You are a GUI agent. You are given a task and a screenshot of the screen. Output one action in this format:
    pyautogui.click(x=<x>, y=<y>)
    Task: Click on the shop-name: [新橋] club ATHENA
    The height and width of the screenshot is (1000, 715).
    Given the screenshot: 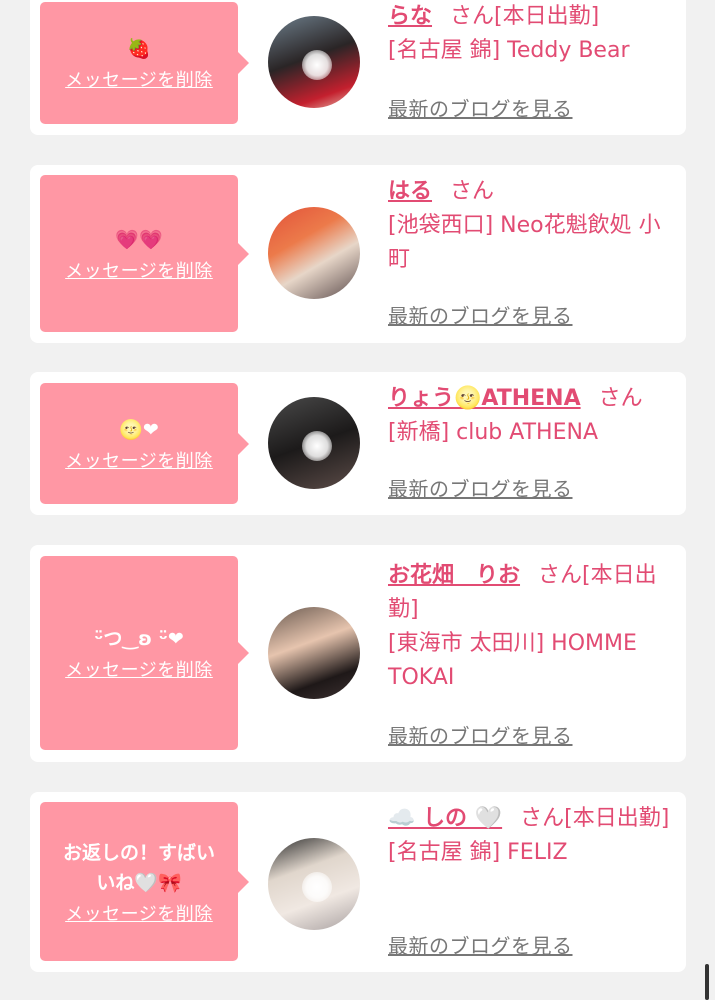 What is the action you would take?
    pyautogui.click(x=493, y=432)
    